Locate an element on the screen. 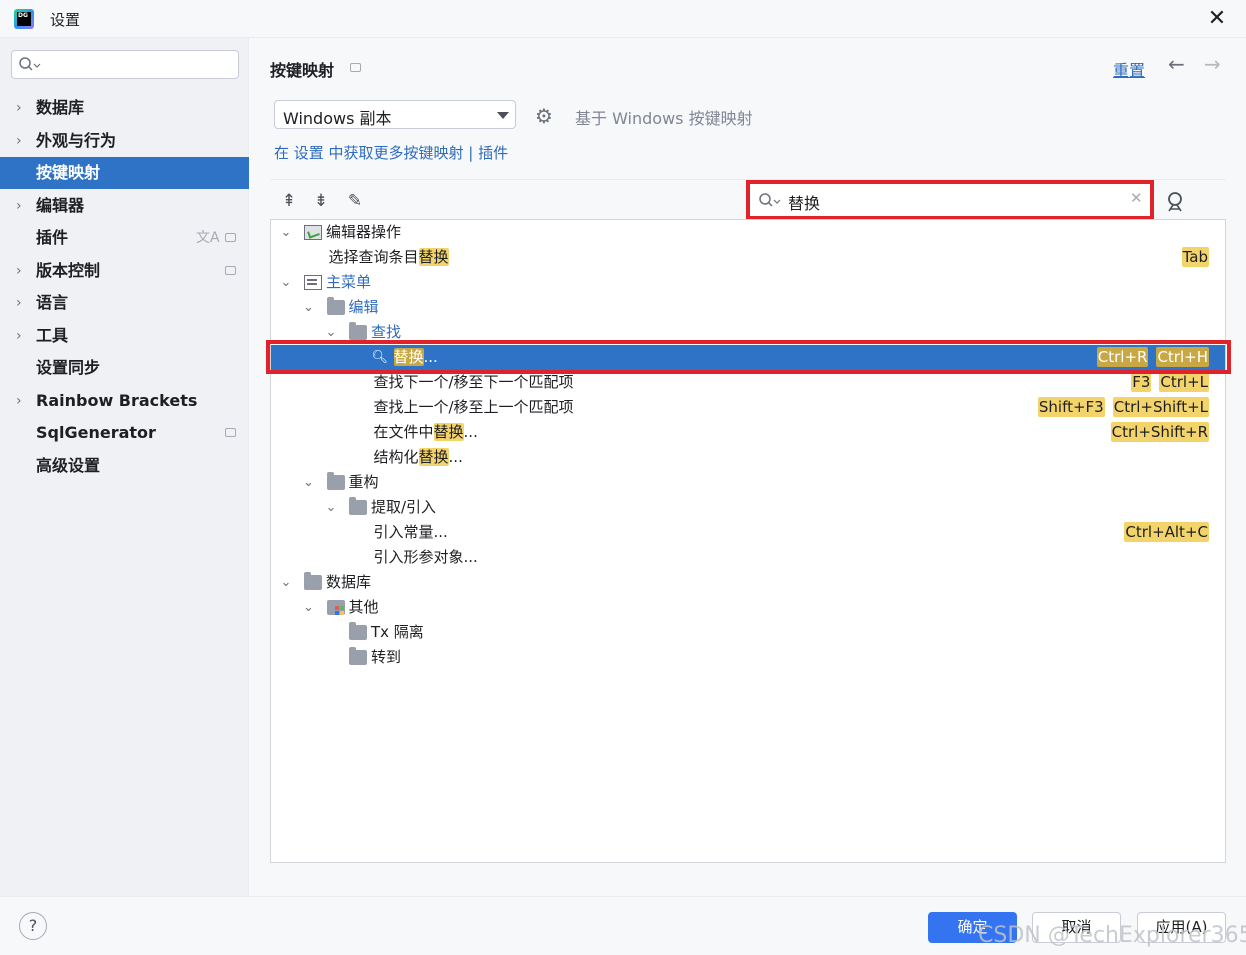 This screenshot has height=955, width=1246. tree-row: 🔍︎ 替换... Ctrl+R Ctrl+H is located at coordinates (748, 357).